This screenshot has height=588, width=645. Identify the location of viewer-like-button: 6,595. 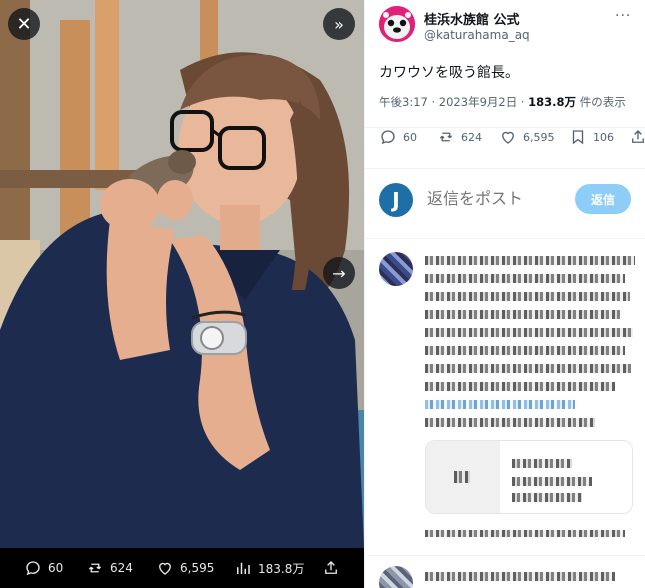
(185, 568).